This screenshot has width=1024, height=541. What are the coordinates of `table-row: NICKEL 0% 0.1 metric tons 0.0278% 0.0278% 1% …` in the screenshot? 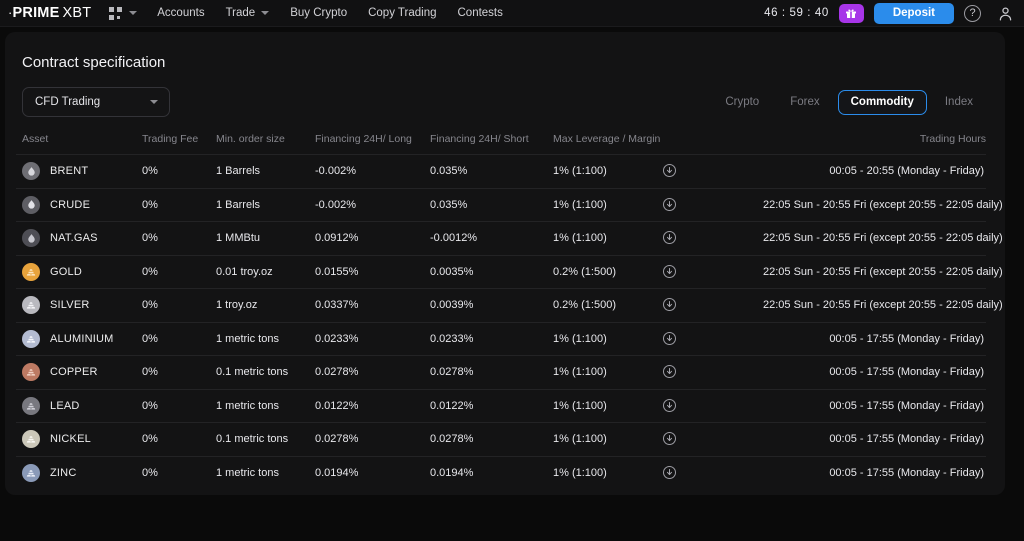 It's located at (501, 439).